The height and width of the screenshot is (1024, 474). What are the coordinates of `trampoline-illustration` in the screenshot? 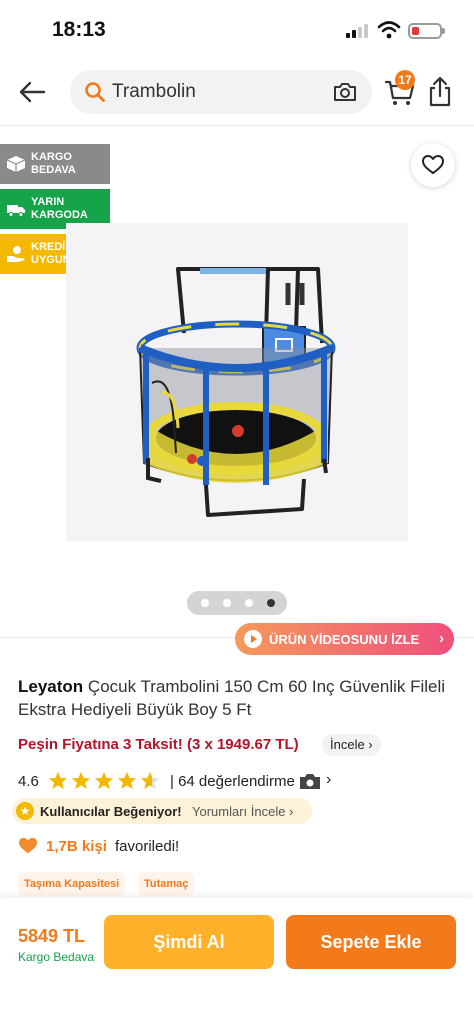 It's located at (236, 392).